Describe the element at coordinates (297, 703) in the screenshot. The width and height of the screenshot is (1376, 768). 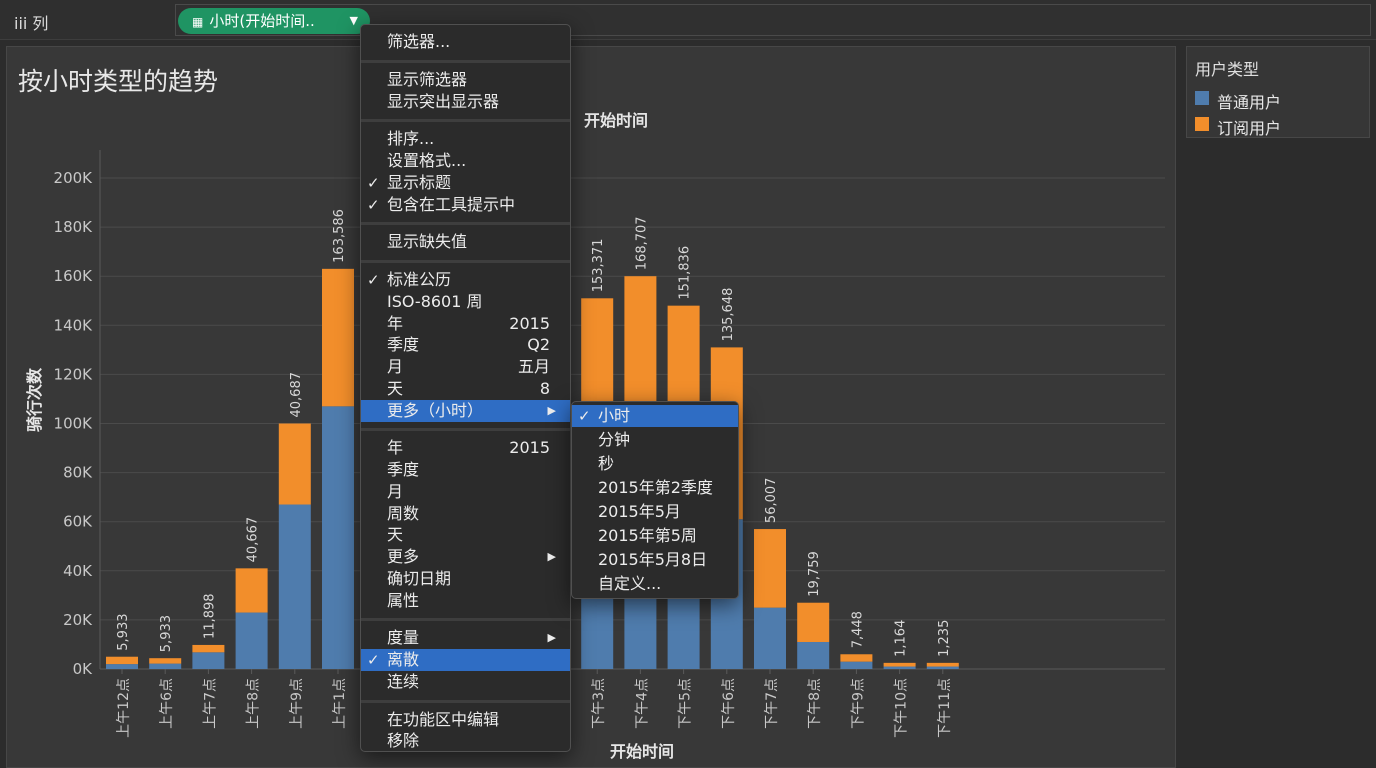
I see `x-tick-label: 上午9点` at that location.